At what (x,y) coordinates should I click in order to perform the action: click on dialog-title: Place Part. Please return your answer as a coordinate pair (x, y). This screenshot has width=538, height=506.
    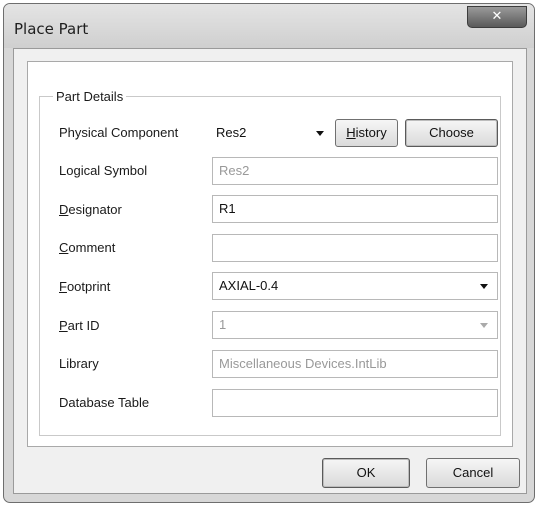
    Looking at the image, I should click on (51, 29).